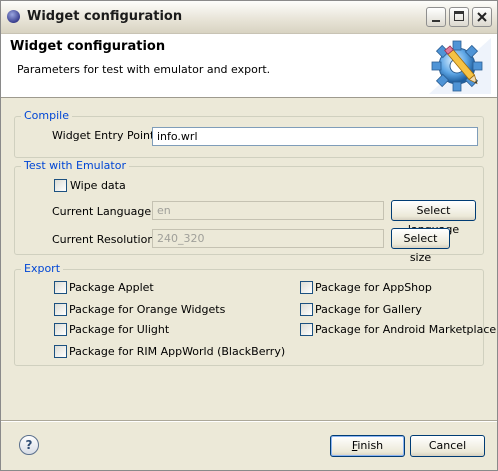 This screenshot has height=471, width=498. What do you see at coordinates (98, 185) in the screenshot?
I see `wipe-data-label: Wipe data` at bounding box center [98, 185].